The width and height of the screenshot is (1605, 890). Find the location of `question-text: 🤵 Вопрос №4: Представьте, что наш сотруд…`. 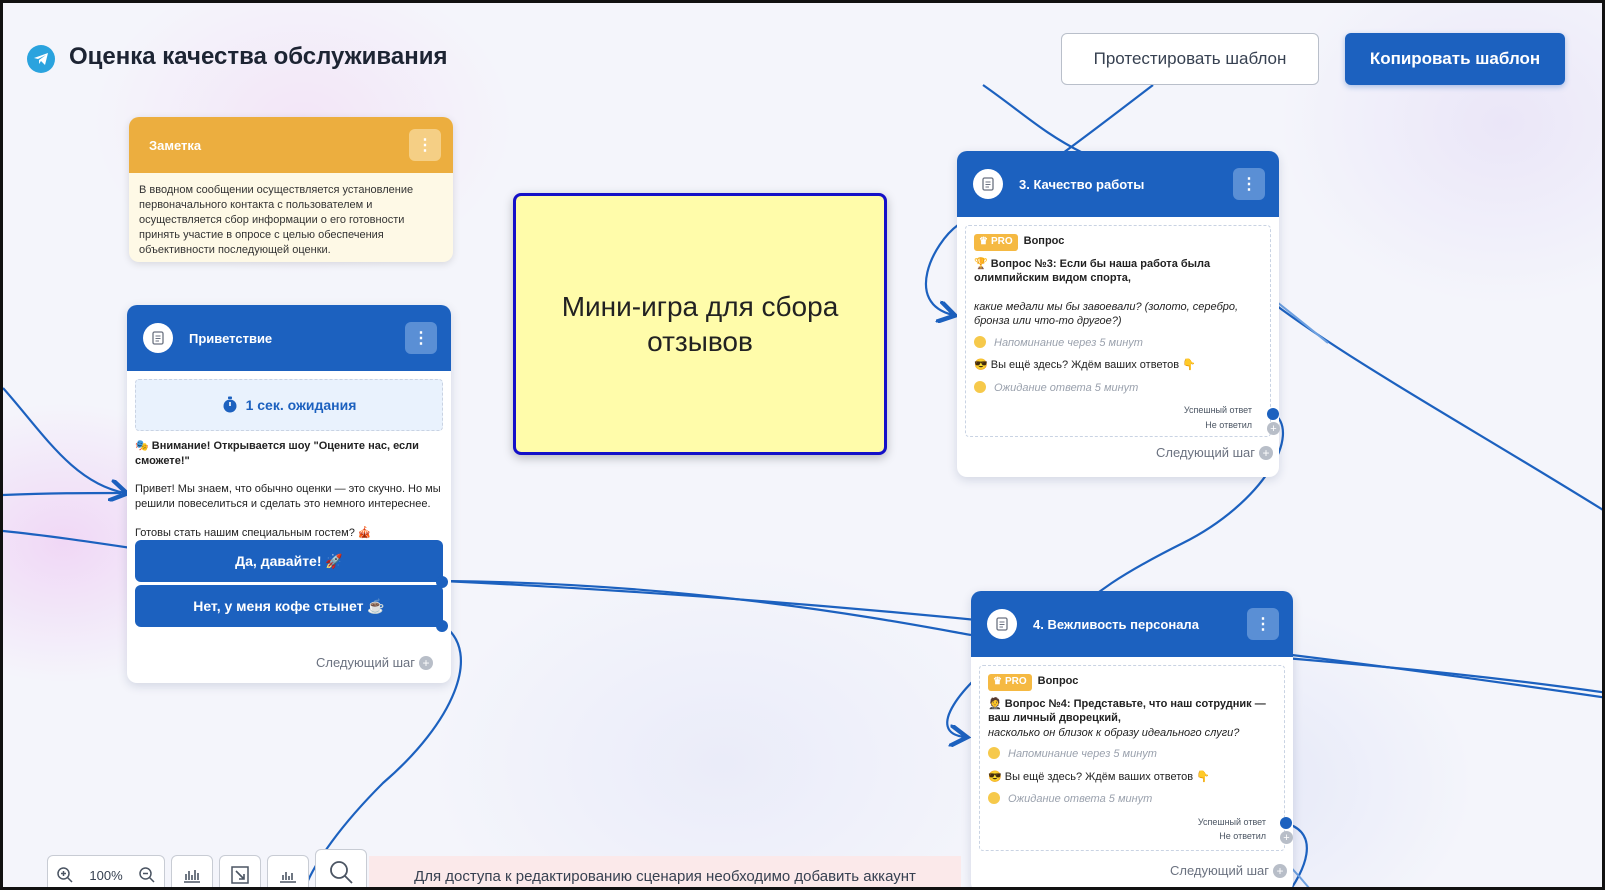

question-text: 🤵 Вопрос №4: Представьте, что наш сотруд… is located at coordinates (1127, 711).